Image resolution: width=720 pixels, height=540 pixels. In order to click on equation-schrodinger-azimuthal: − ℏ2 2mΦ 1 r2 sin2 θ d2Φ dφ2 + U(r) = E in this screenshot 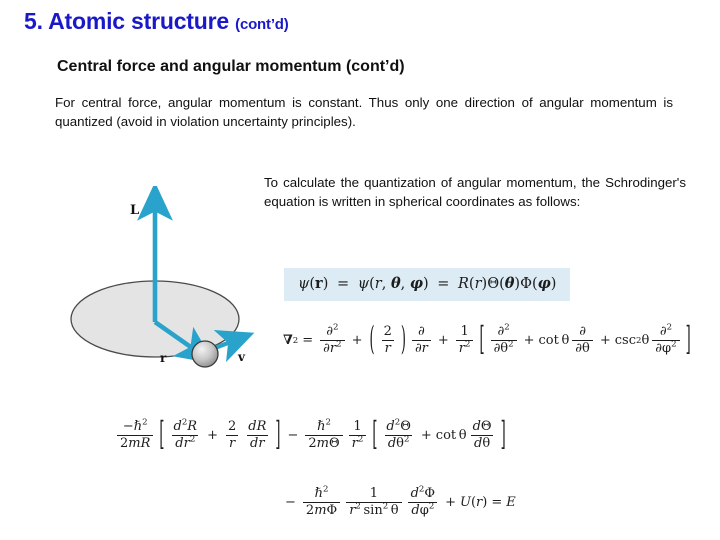, I will do `click(400, 501)`.